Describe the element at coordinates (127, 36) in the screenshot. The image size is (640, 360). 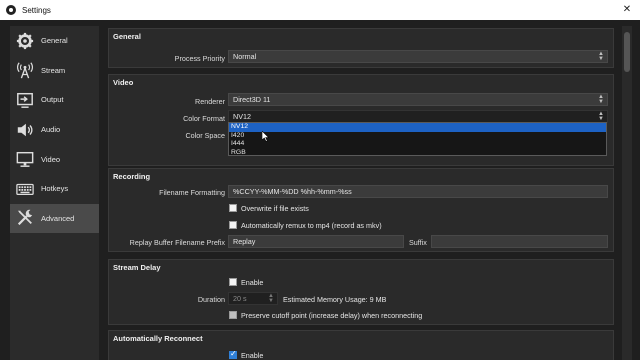
I see `group-title-general: General` at that location.